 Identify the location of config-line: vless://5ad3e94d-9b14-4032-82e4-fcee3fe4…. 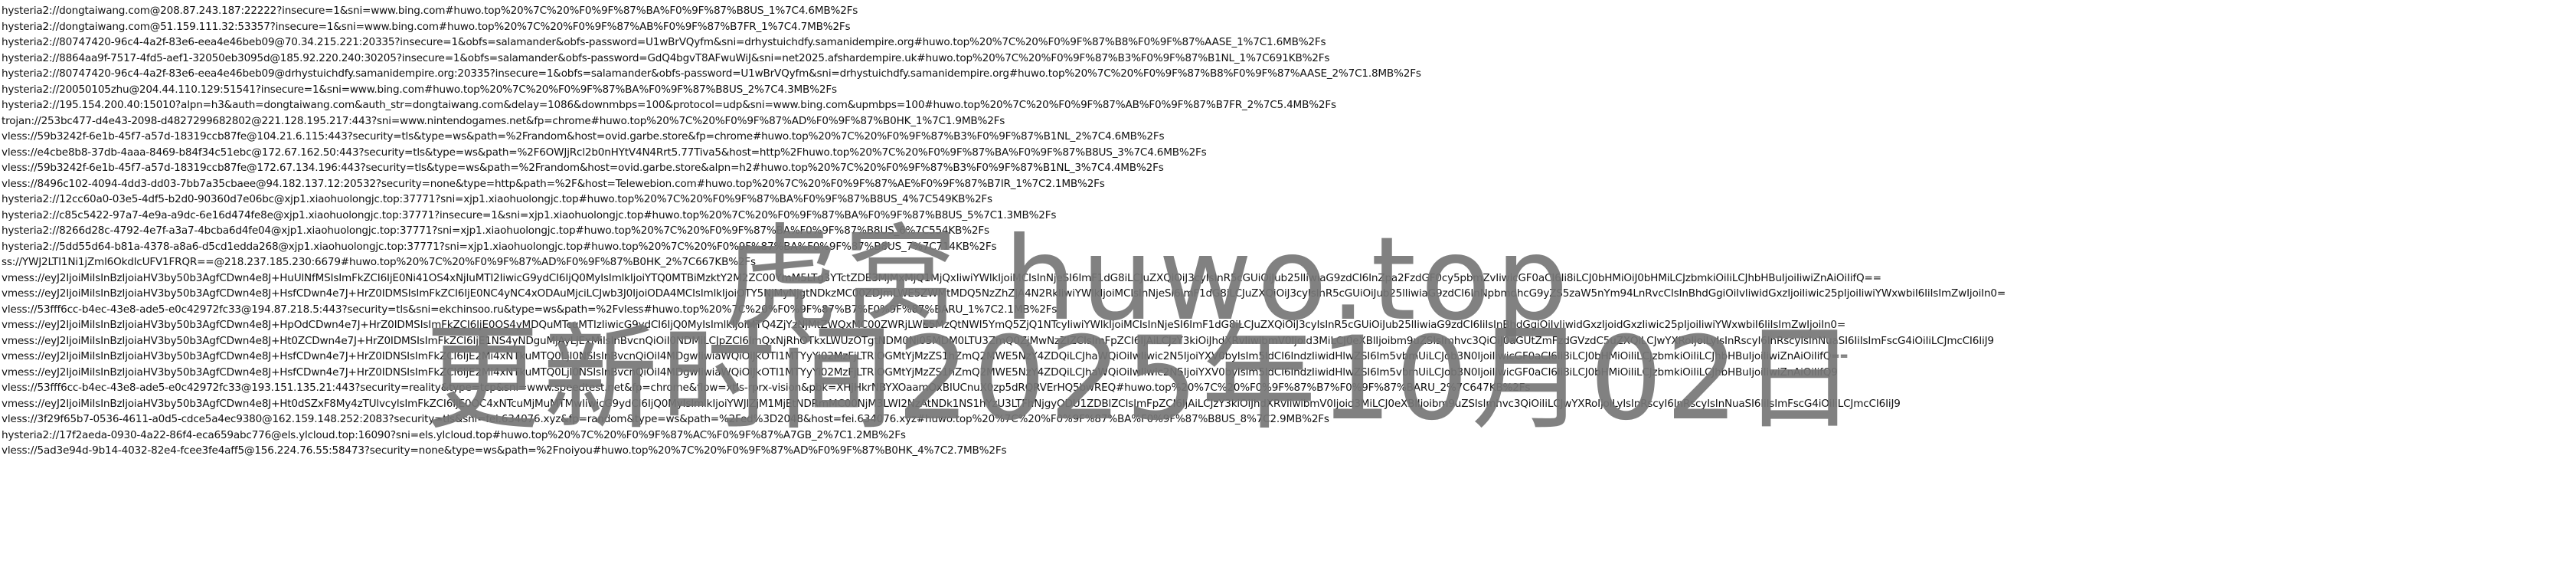
(504, 450).